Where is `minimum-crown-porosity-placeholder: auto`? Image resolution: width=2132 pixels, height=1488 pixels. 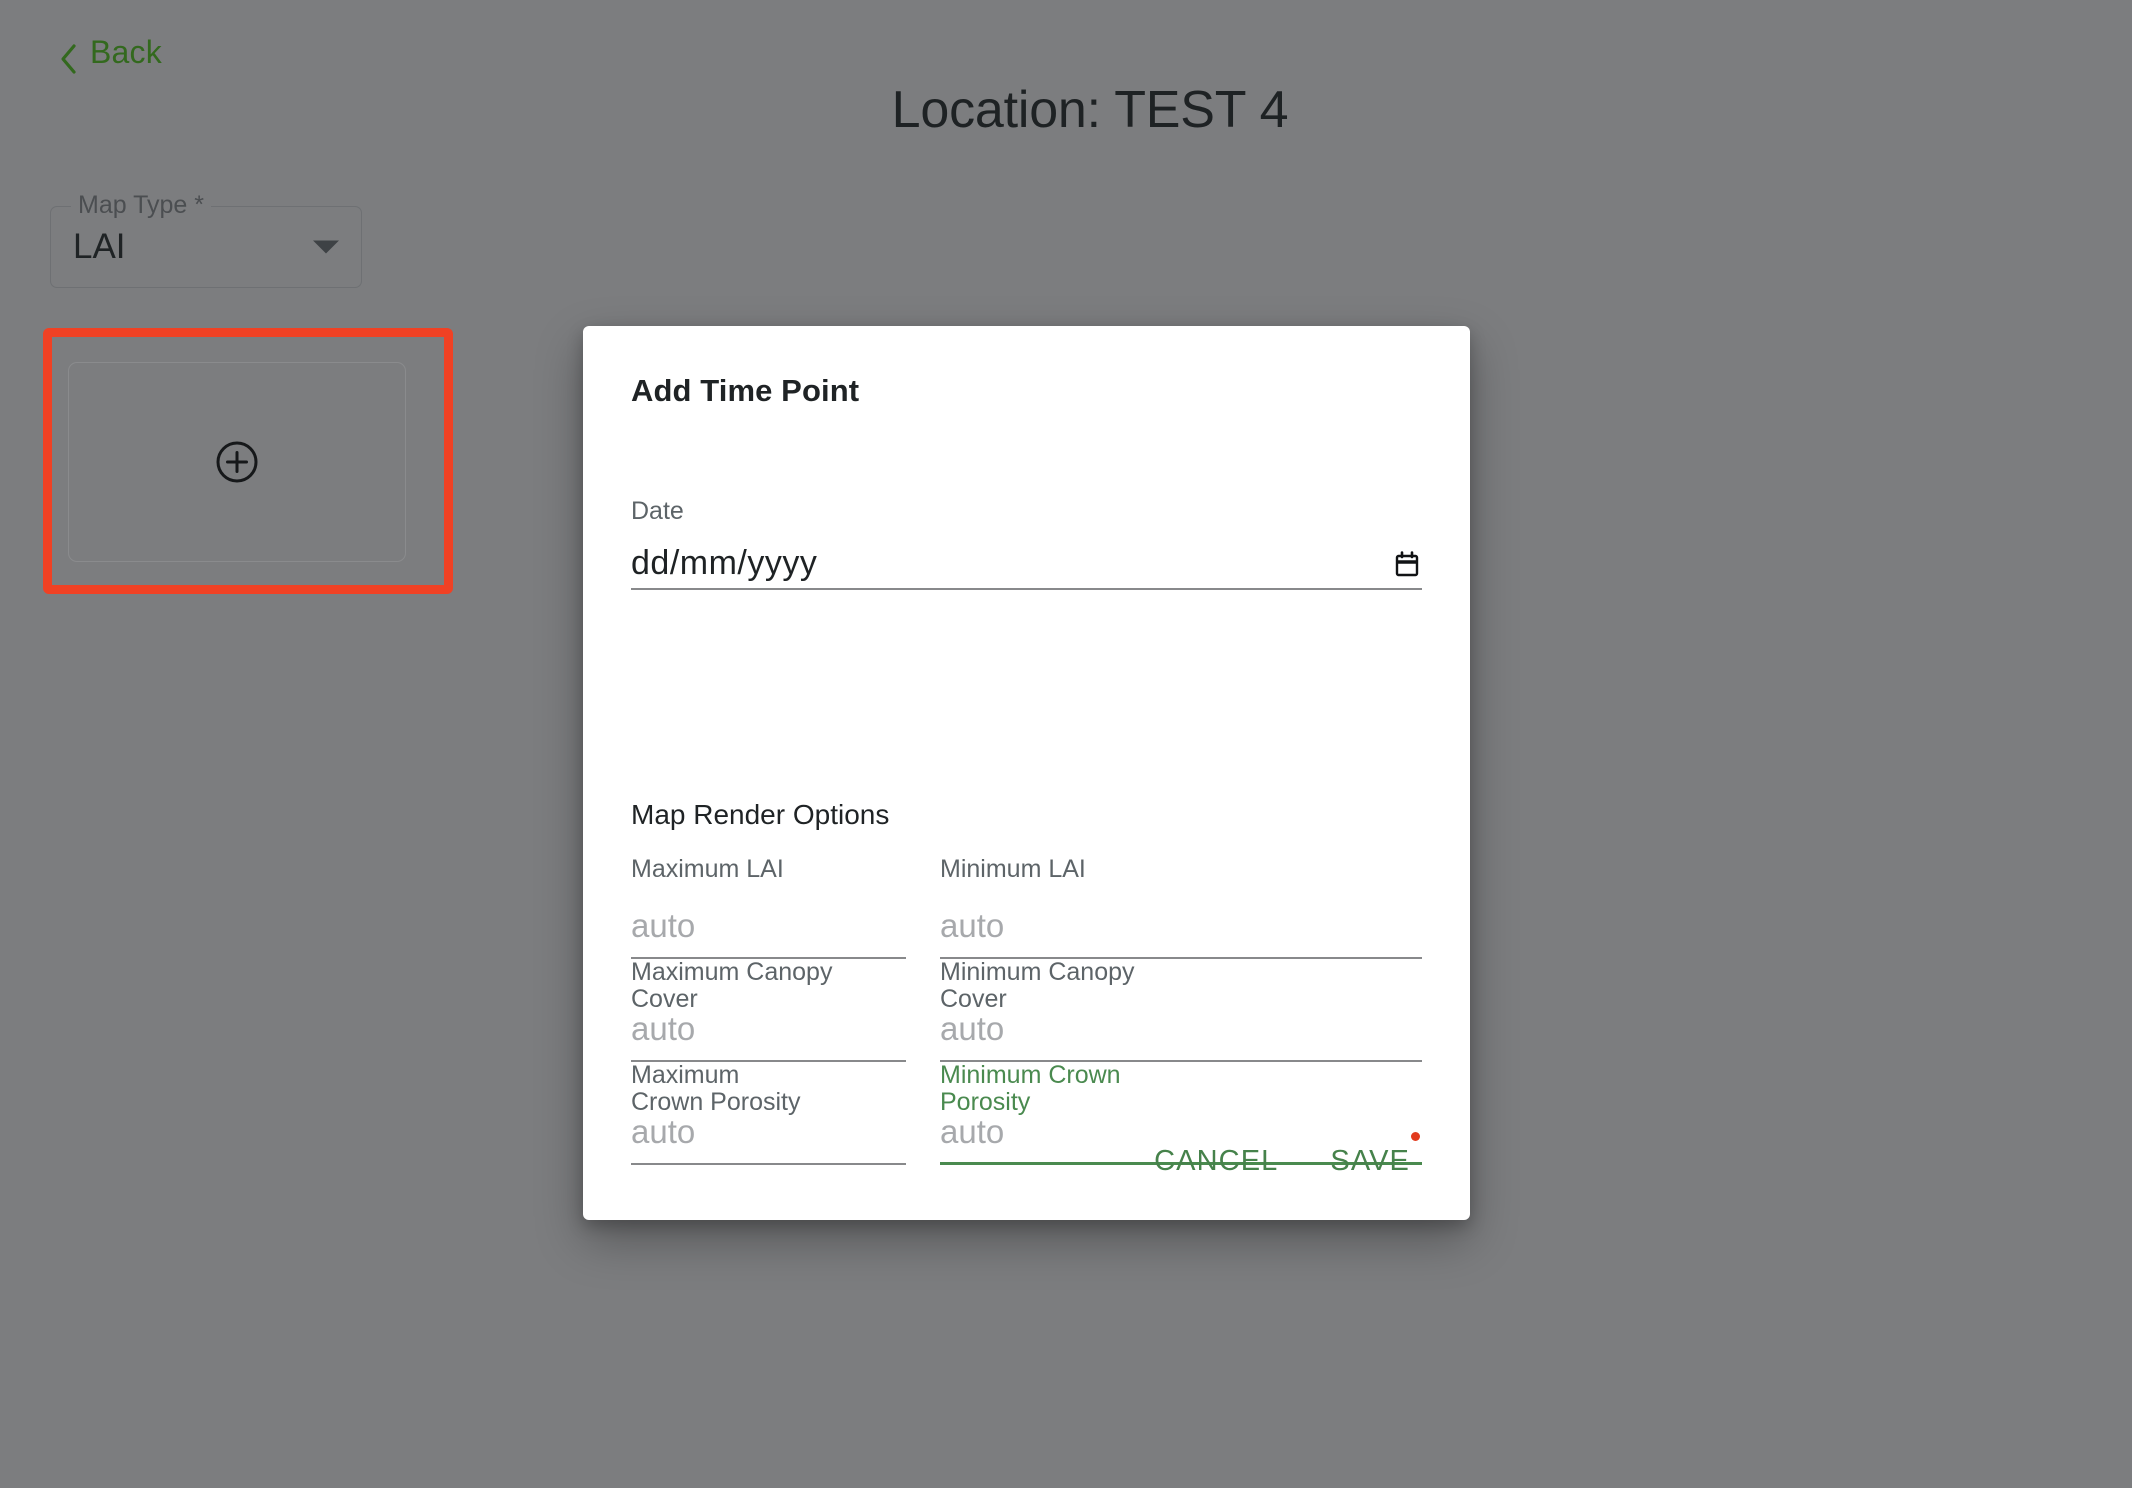
minimum-crown-porosity-placeholder: auto is located at coordinates (972, 1131).